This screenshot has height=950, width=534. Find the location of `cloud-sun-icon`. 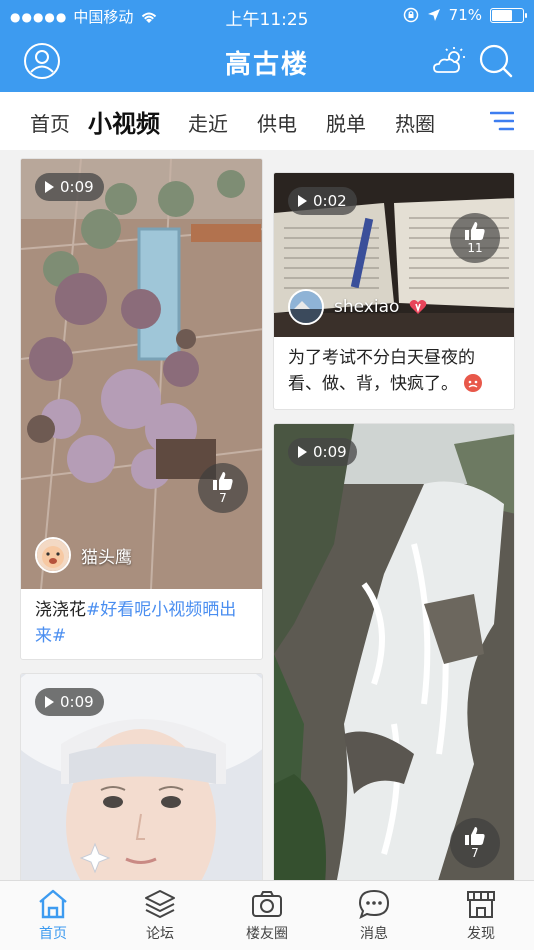

cloud-sun-icon is located at coordinates (449, 60).